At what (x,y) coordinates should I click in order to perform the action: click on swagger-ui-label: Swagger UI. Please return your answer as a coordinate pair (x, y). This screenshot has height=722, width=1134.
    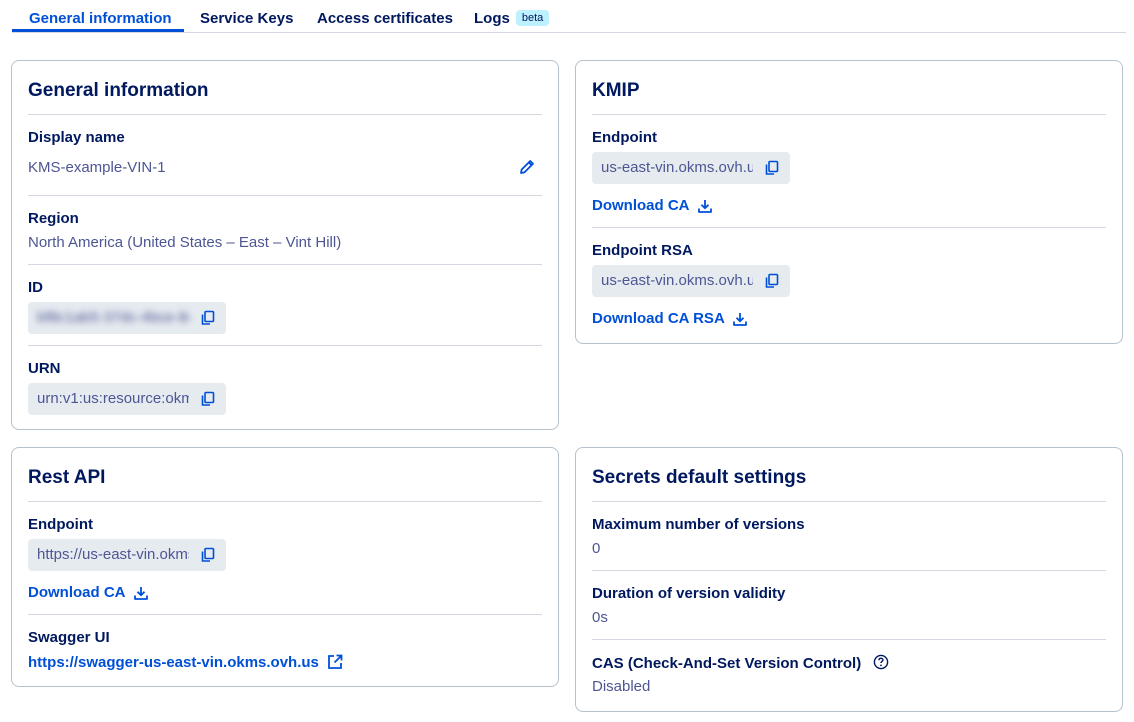
    Looking at the image, I should click on (69, 637).